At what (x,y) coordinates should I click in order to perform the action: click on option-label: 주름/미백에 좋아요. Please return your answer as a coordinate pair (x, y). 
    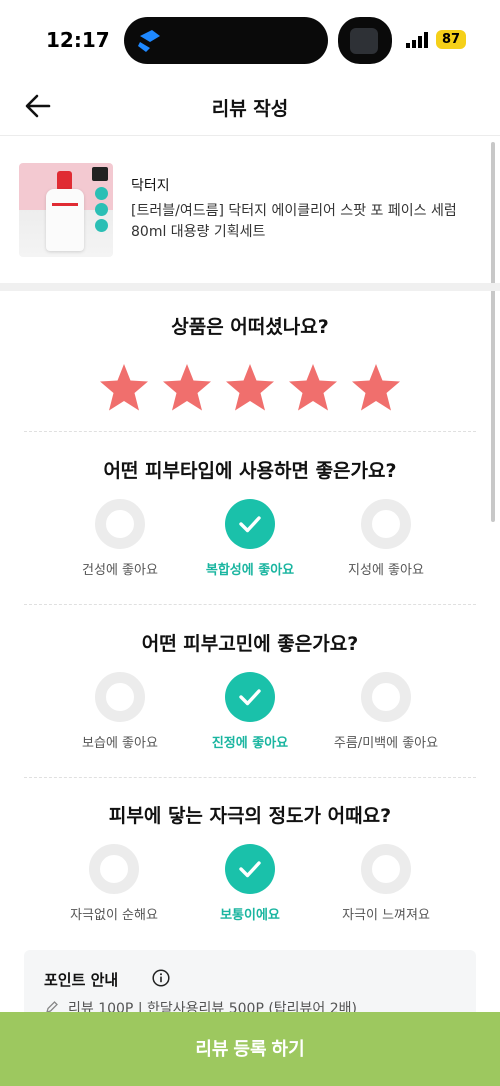
    Looking at the image, I should click on (386, 743).